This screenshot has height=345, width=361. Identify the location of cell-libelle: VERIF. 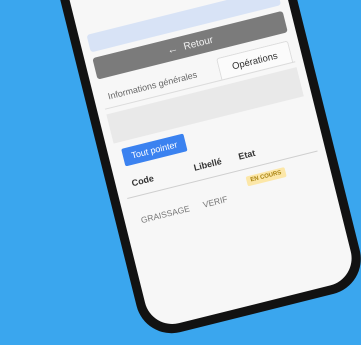
(215, 201).